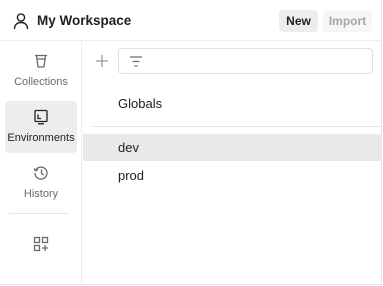 This screenshot has width=383, height=286. What do you see at coordinates (84, 20) in the screenshot?
I see `workspace-title: My Workspace` at bounding box center [84, 20].